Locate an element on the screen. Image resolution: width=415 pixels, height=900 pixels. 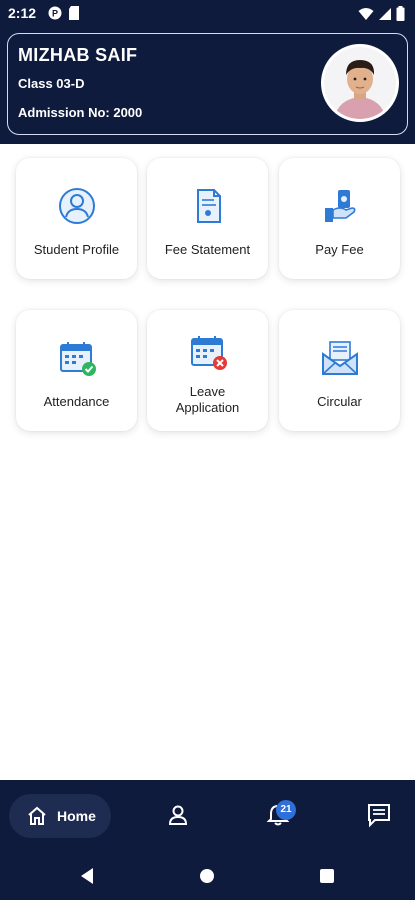
nav-home-button: Home is located at coordinates (60, 816).